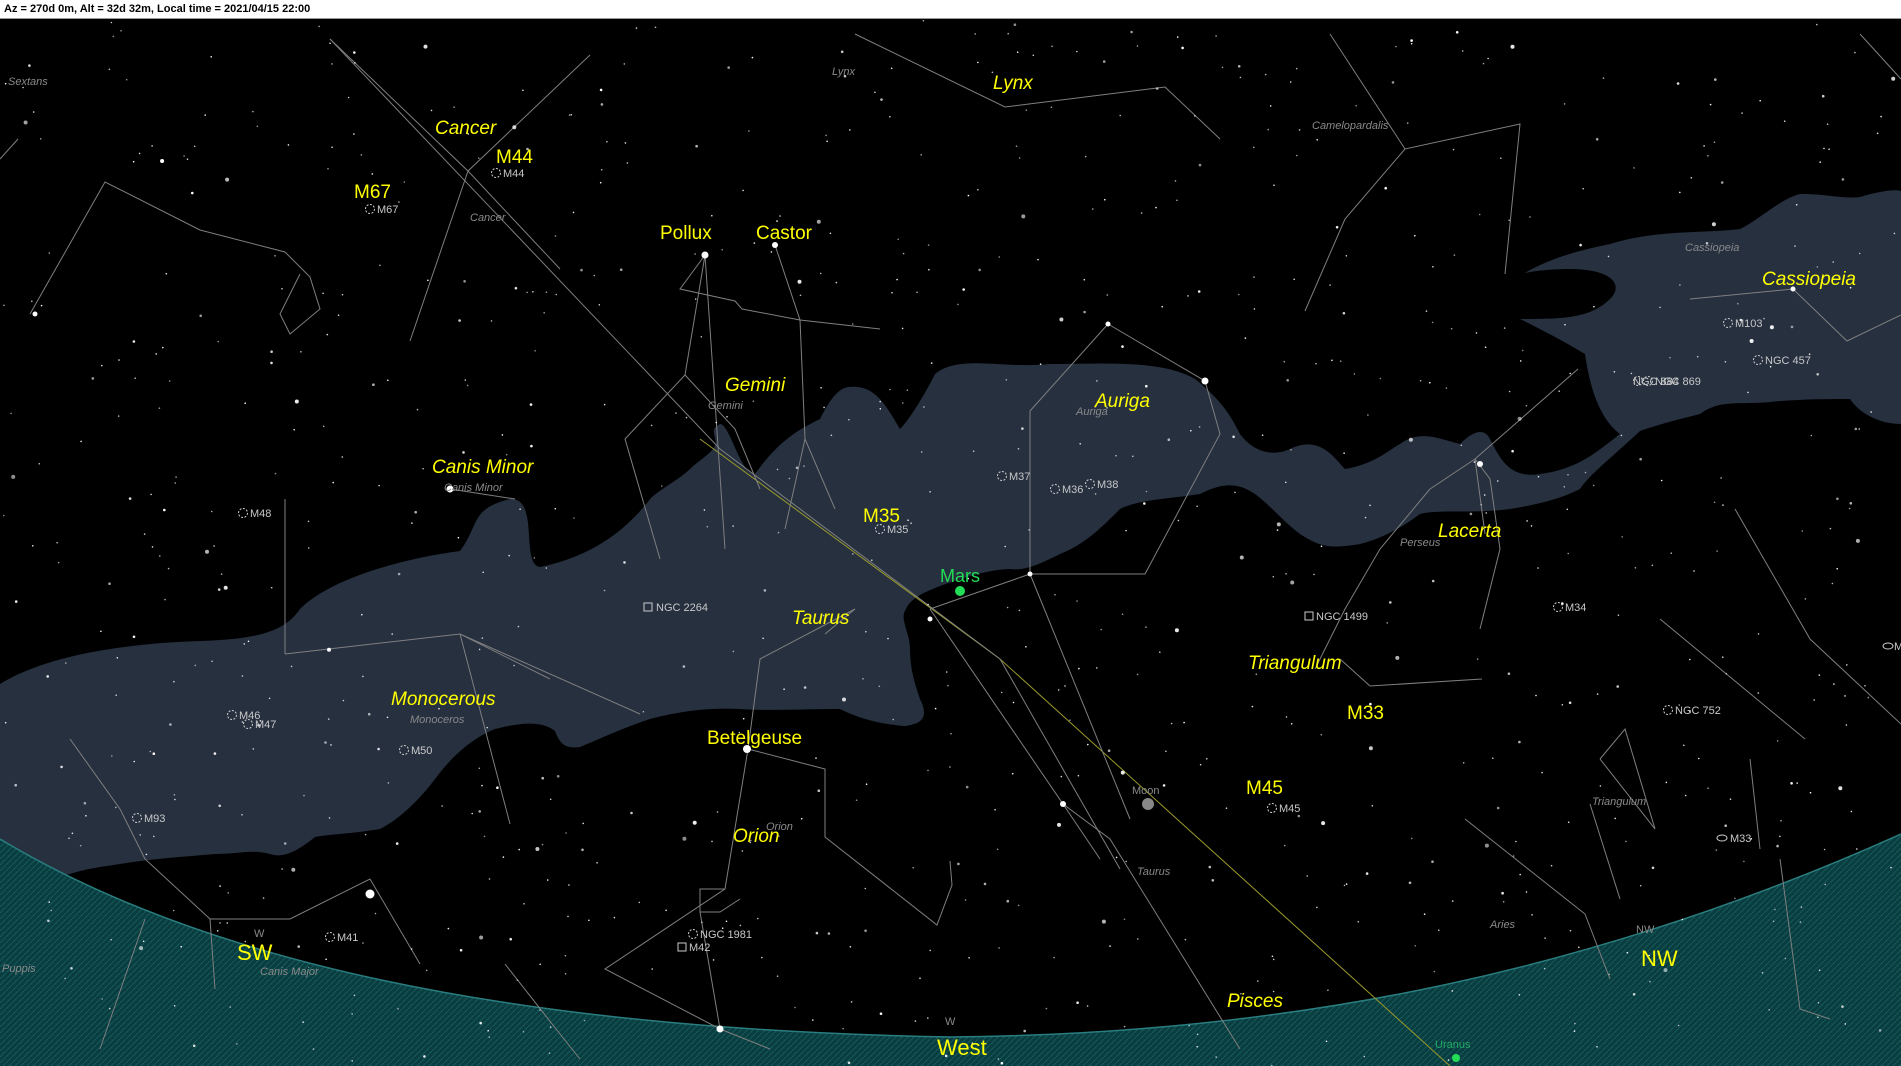  I want to click on moon-marker, so click(1148, 804).